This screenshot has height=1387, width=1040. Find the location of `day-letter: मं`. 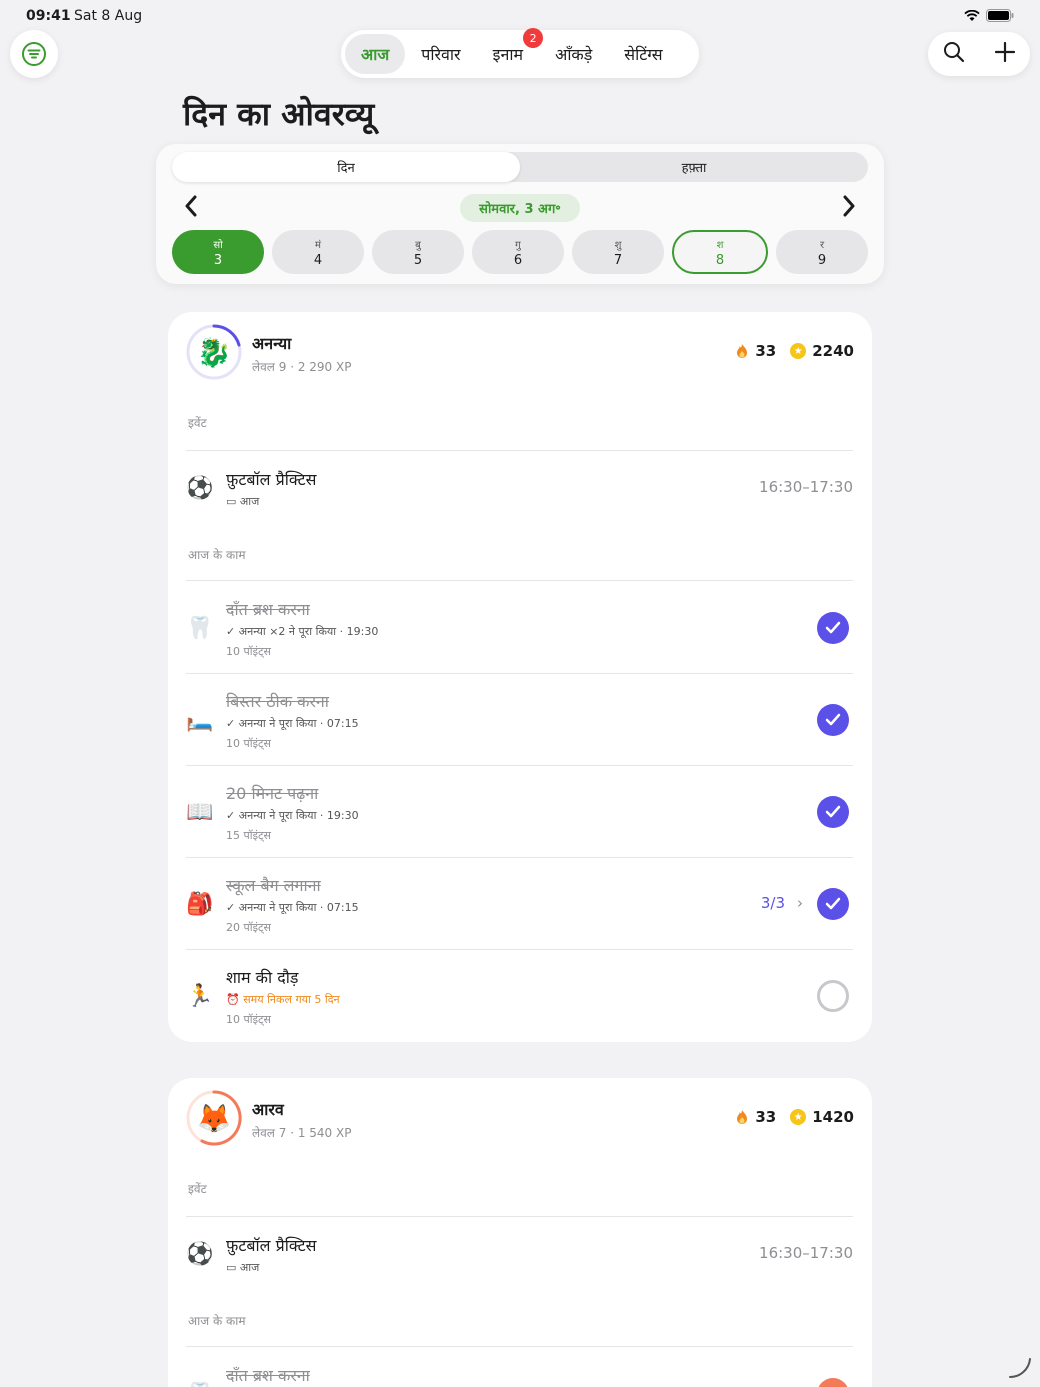

day-letter: मं is located at coordinates (318, 245).